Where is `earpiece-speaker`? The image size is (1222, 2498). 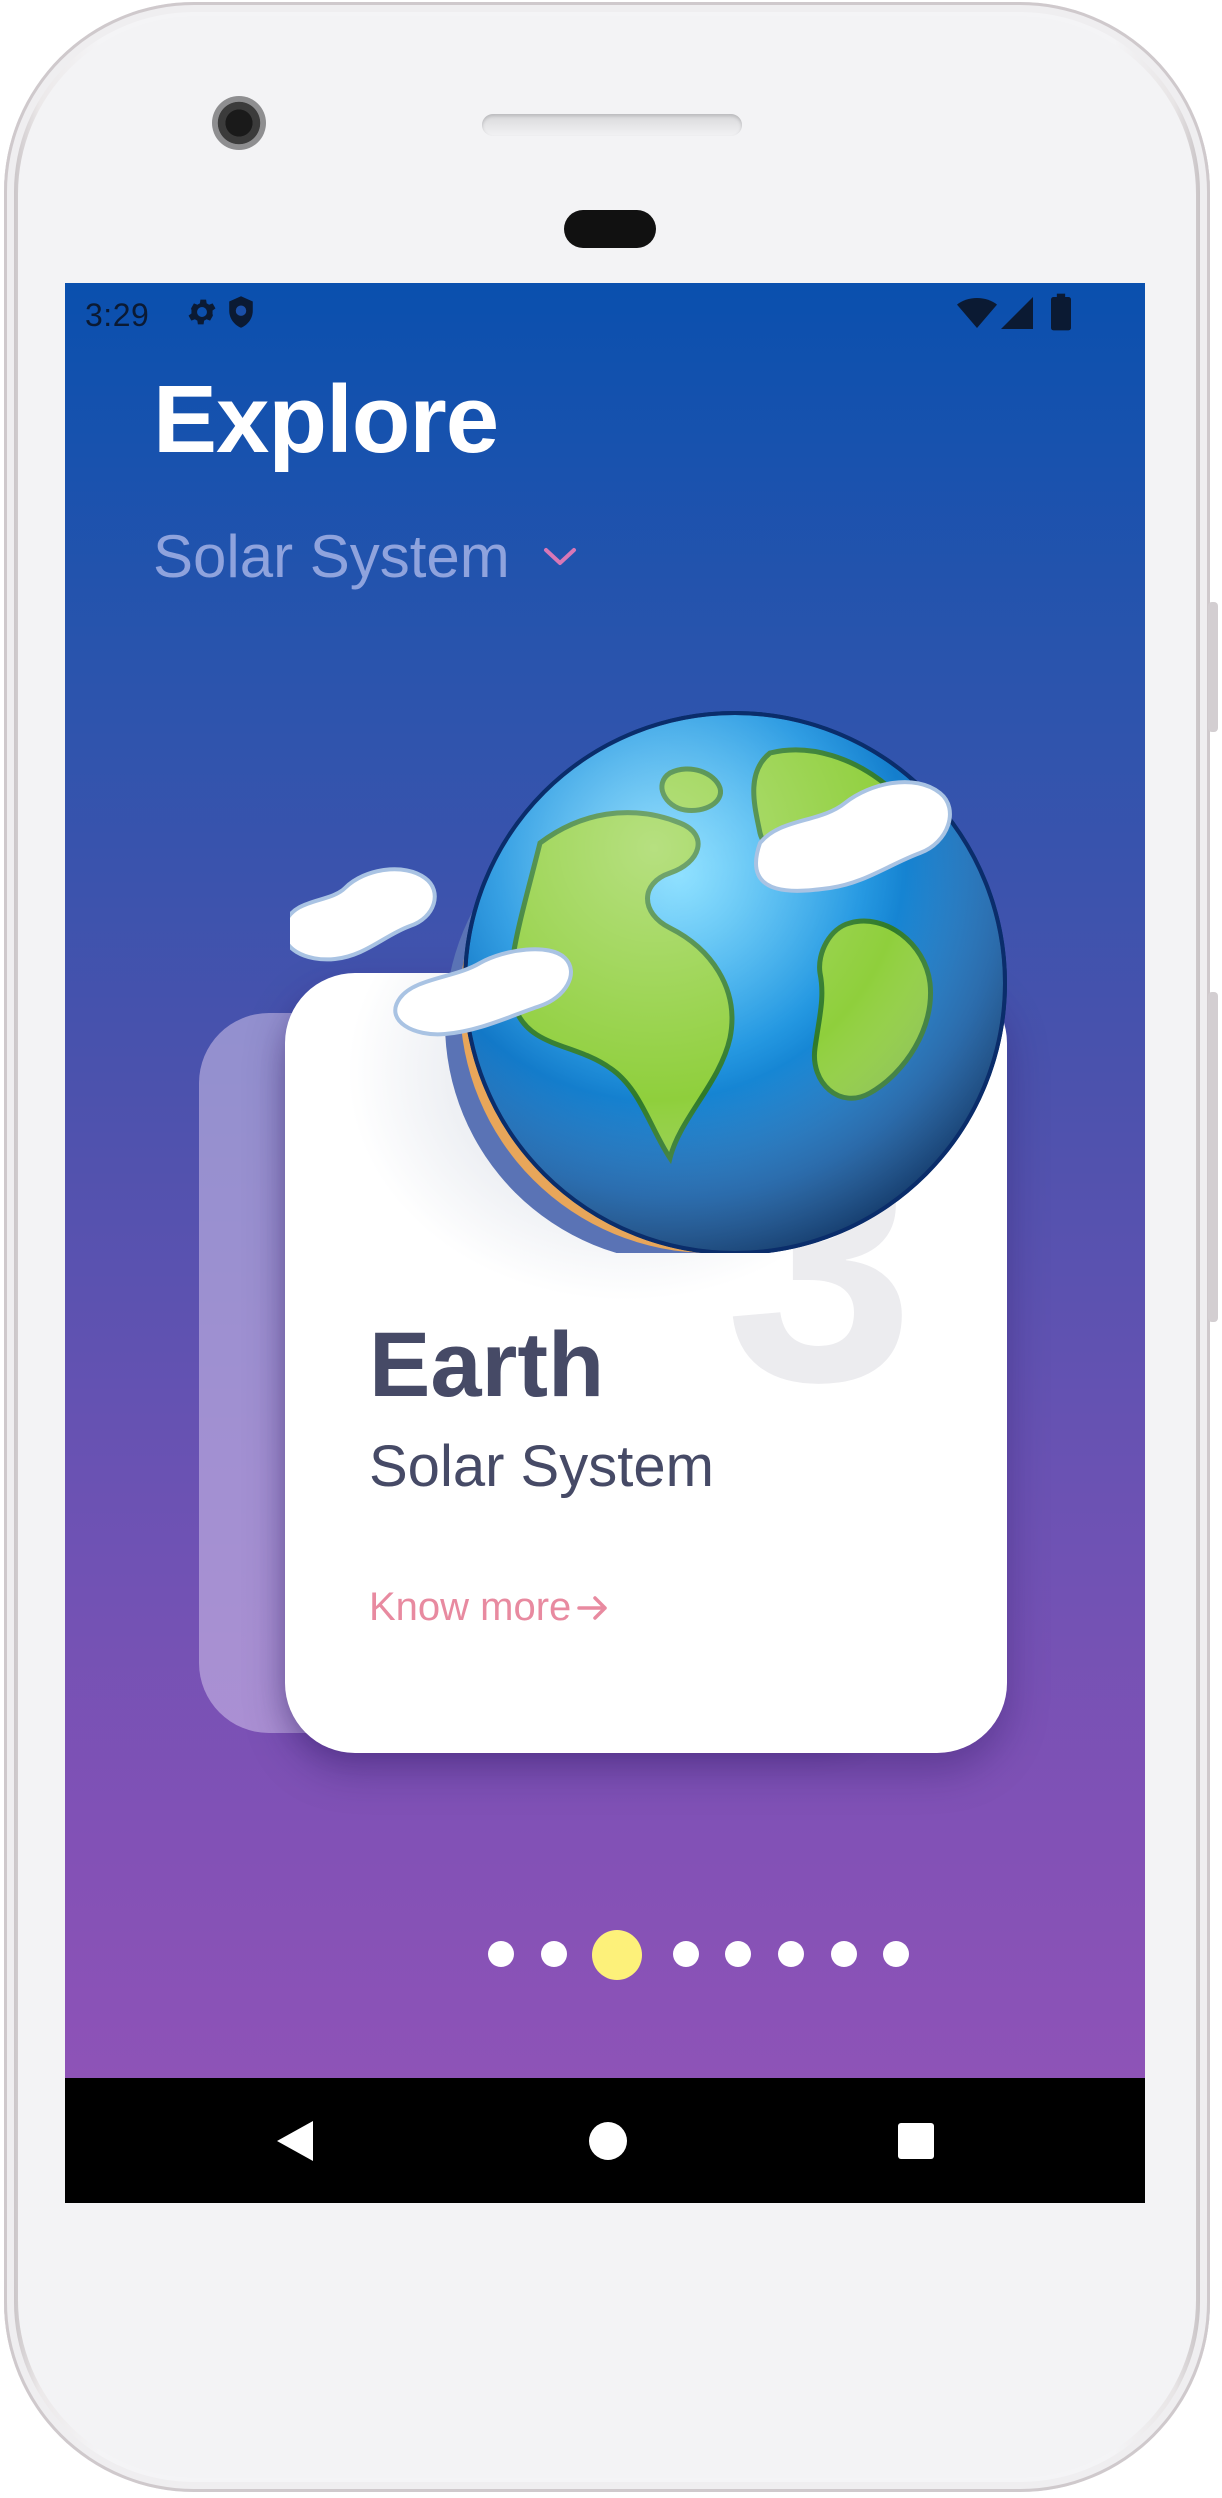
earpiece-speaker is located at coordinates (612, 125).